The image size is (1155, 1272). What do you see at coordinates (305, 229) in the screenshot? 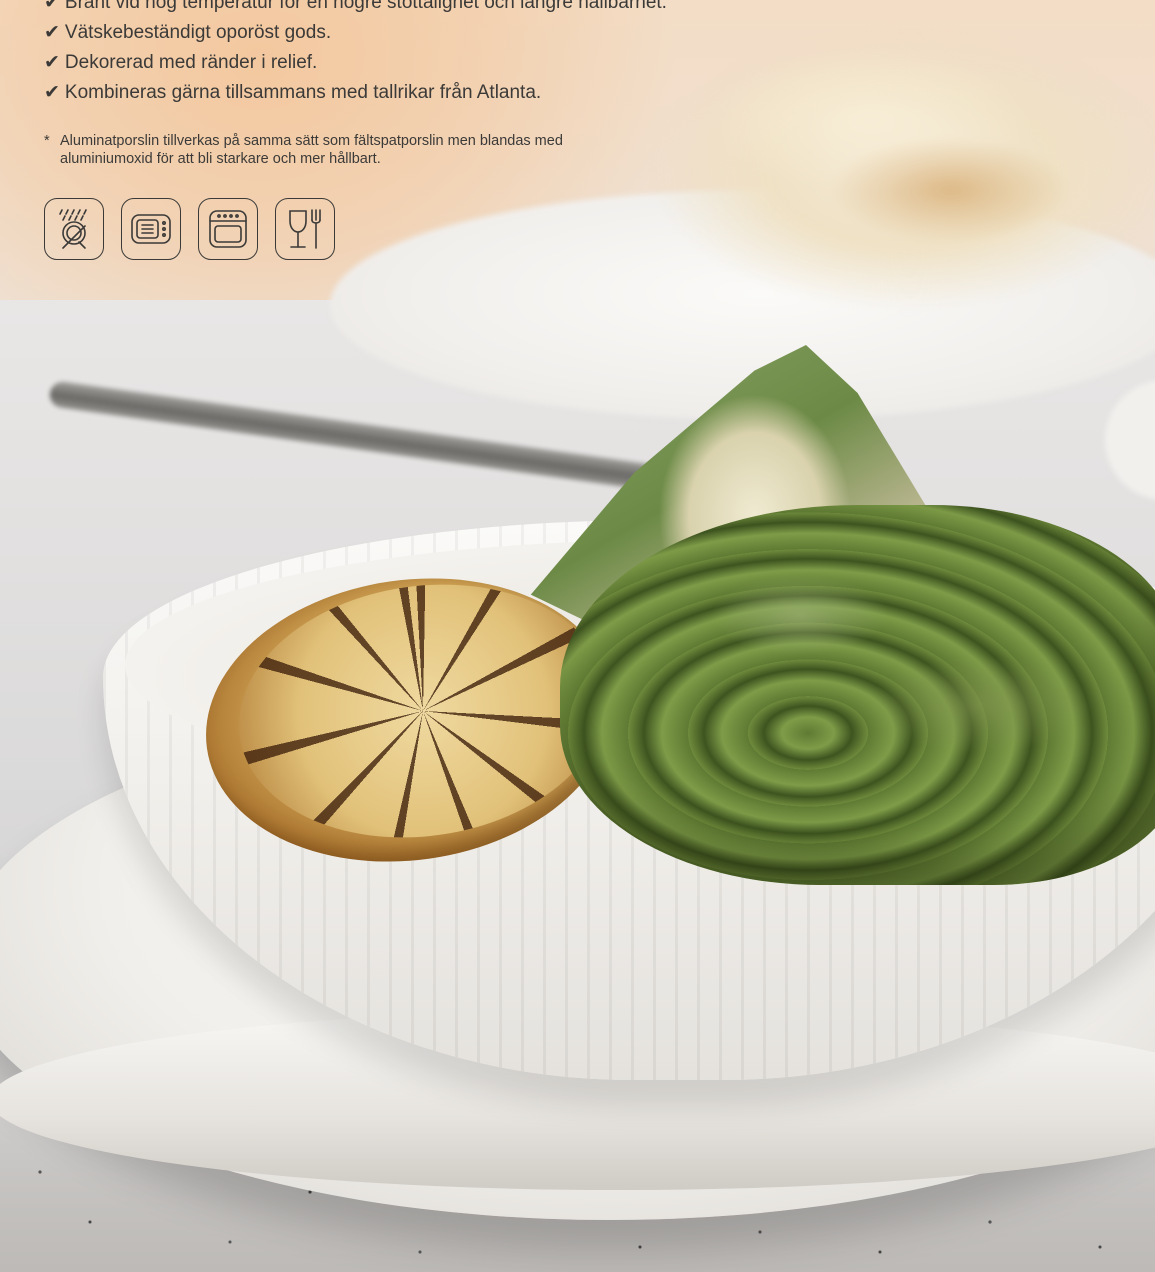
I see `food-safe-icon` at bounding box center [305, 229].